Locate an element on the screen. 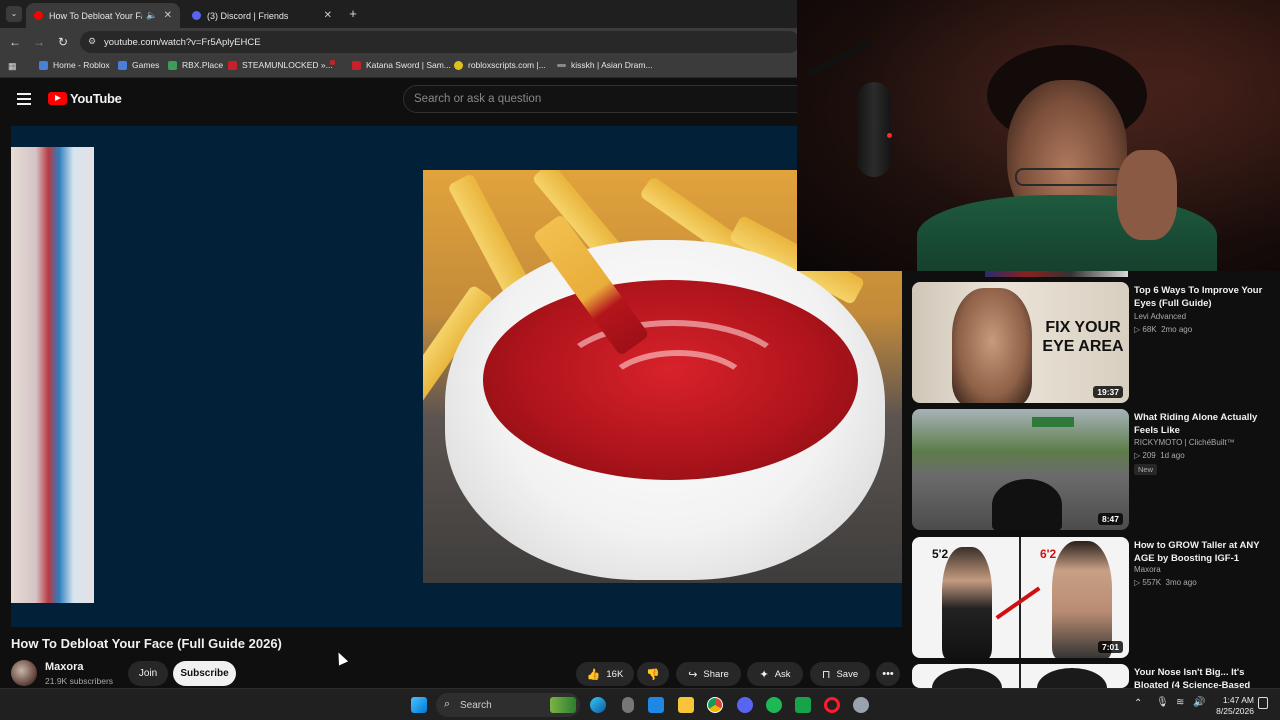  mic-light is located at coordinates (889, 135).